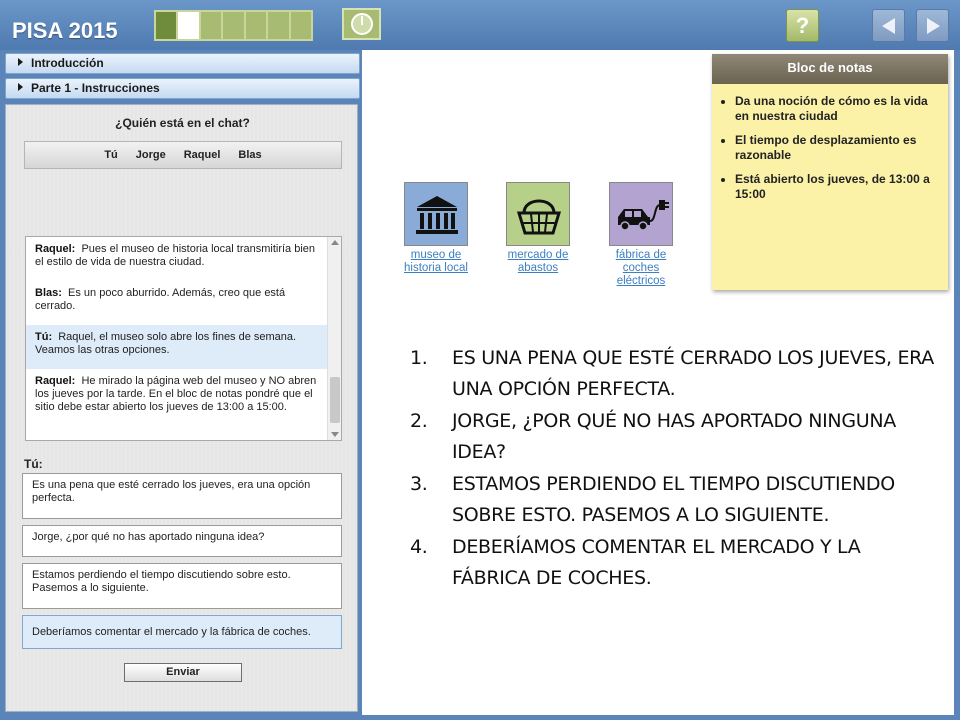  What do you see at coordinates (48, 293) in the screenshot?
I see `message-speaker: Blas:` at bounding box center [48, 293].